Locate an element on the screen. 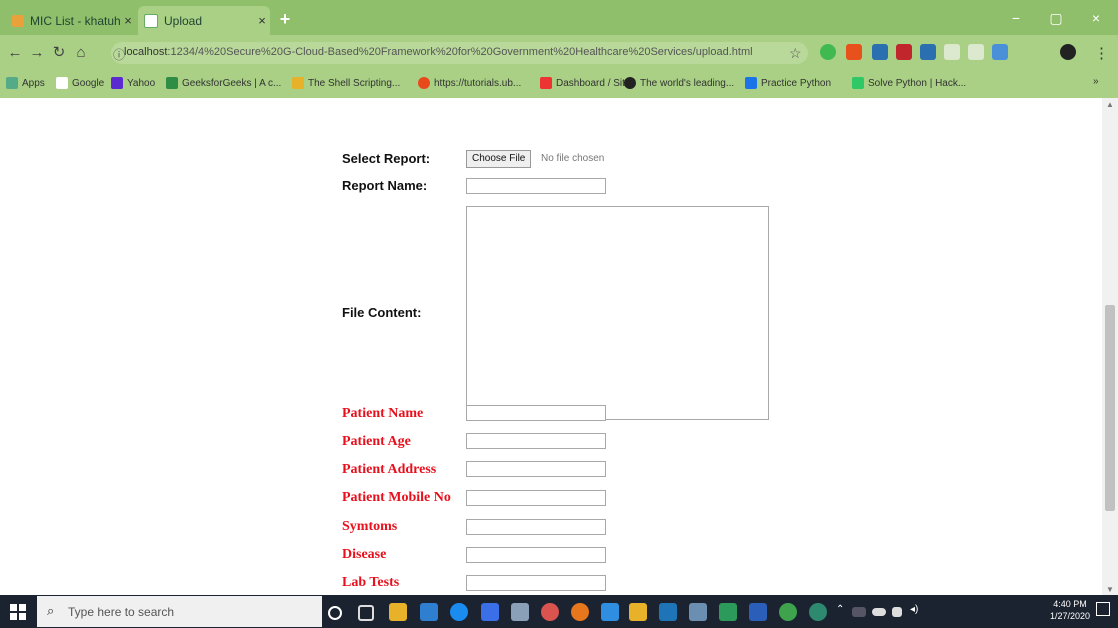 Image resolution: width=1118 pixels, height=628 pixels. bookmark-yahoo: Yahoo is located at coordinates (133, 83).